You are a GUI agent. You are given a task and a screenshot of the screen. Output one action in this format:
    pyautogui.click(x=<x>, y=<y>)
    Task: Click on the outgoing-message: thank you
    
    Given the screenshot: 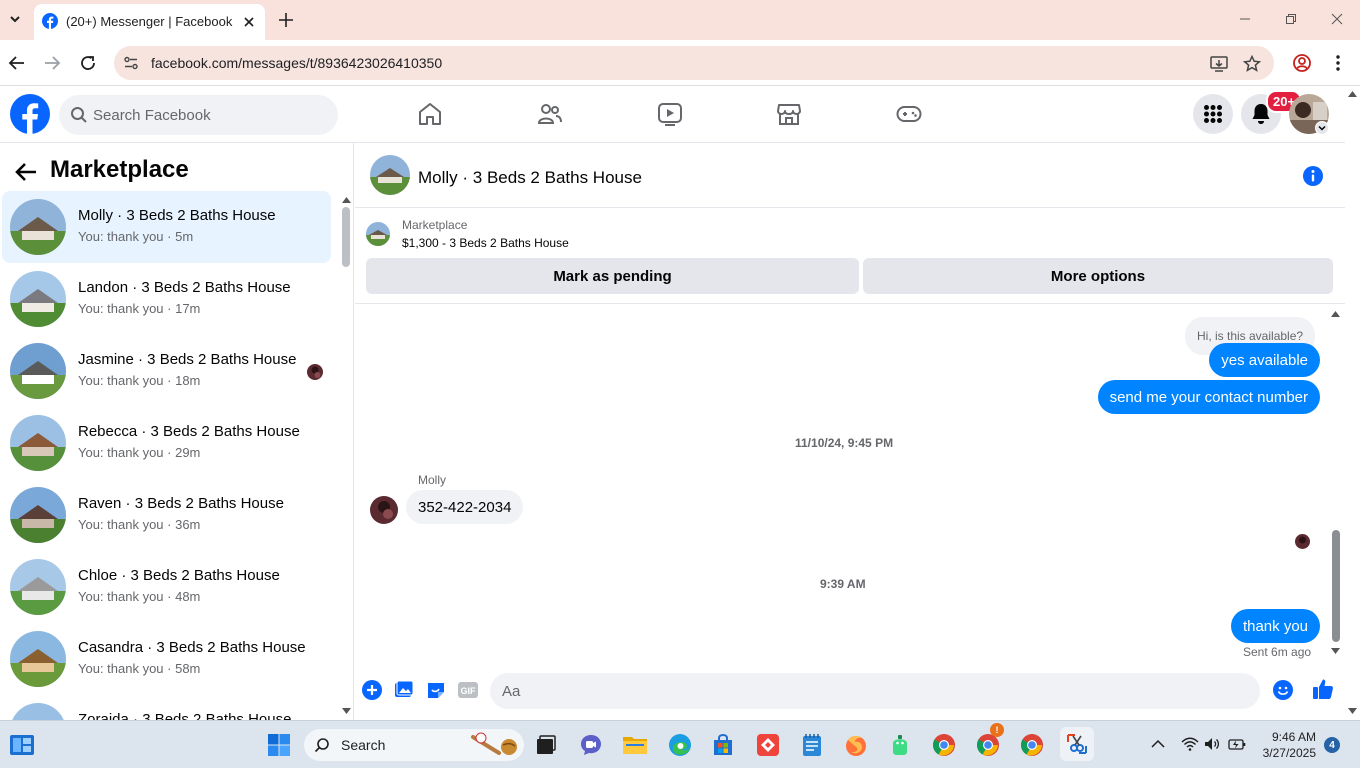 What is the action you would take?
    pyautogui.click(x=1275, y=626)
    